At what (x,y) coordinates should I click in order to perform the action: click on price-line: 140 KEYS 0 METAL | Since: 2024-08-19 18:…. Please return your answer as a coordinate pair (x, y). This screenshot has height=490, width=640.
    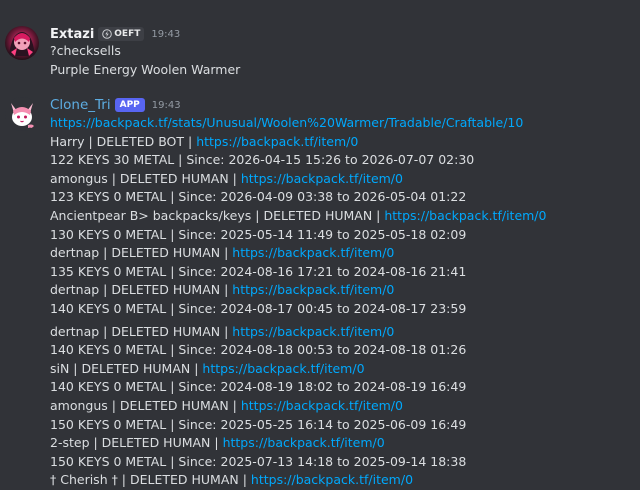
    Looking at the image, I should click on (258, 387).